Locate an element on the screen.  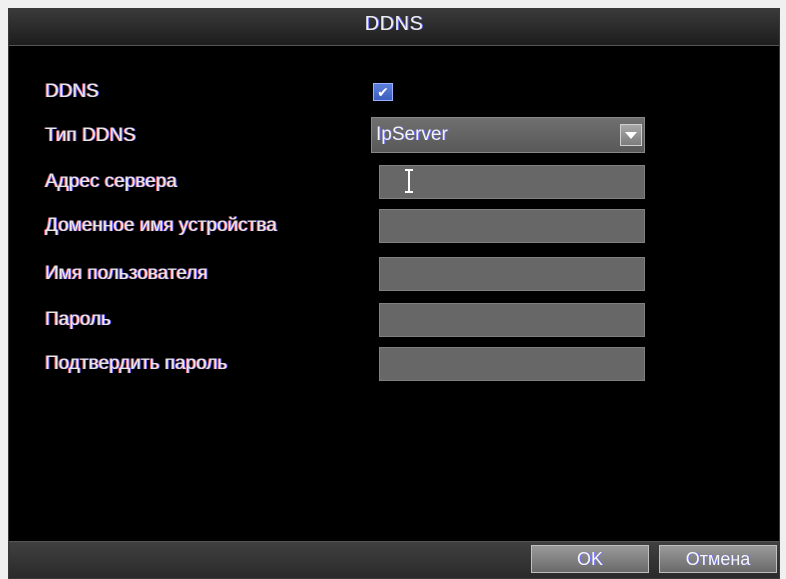
text-cursor-icon is located at coordinates (409, 181).